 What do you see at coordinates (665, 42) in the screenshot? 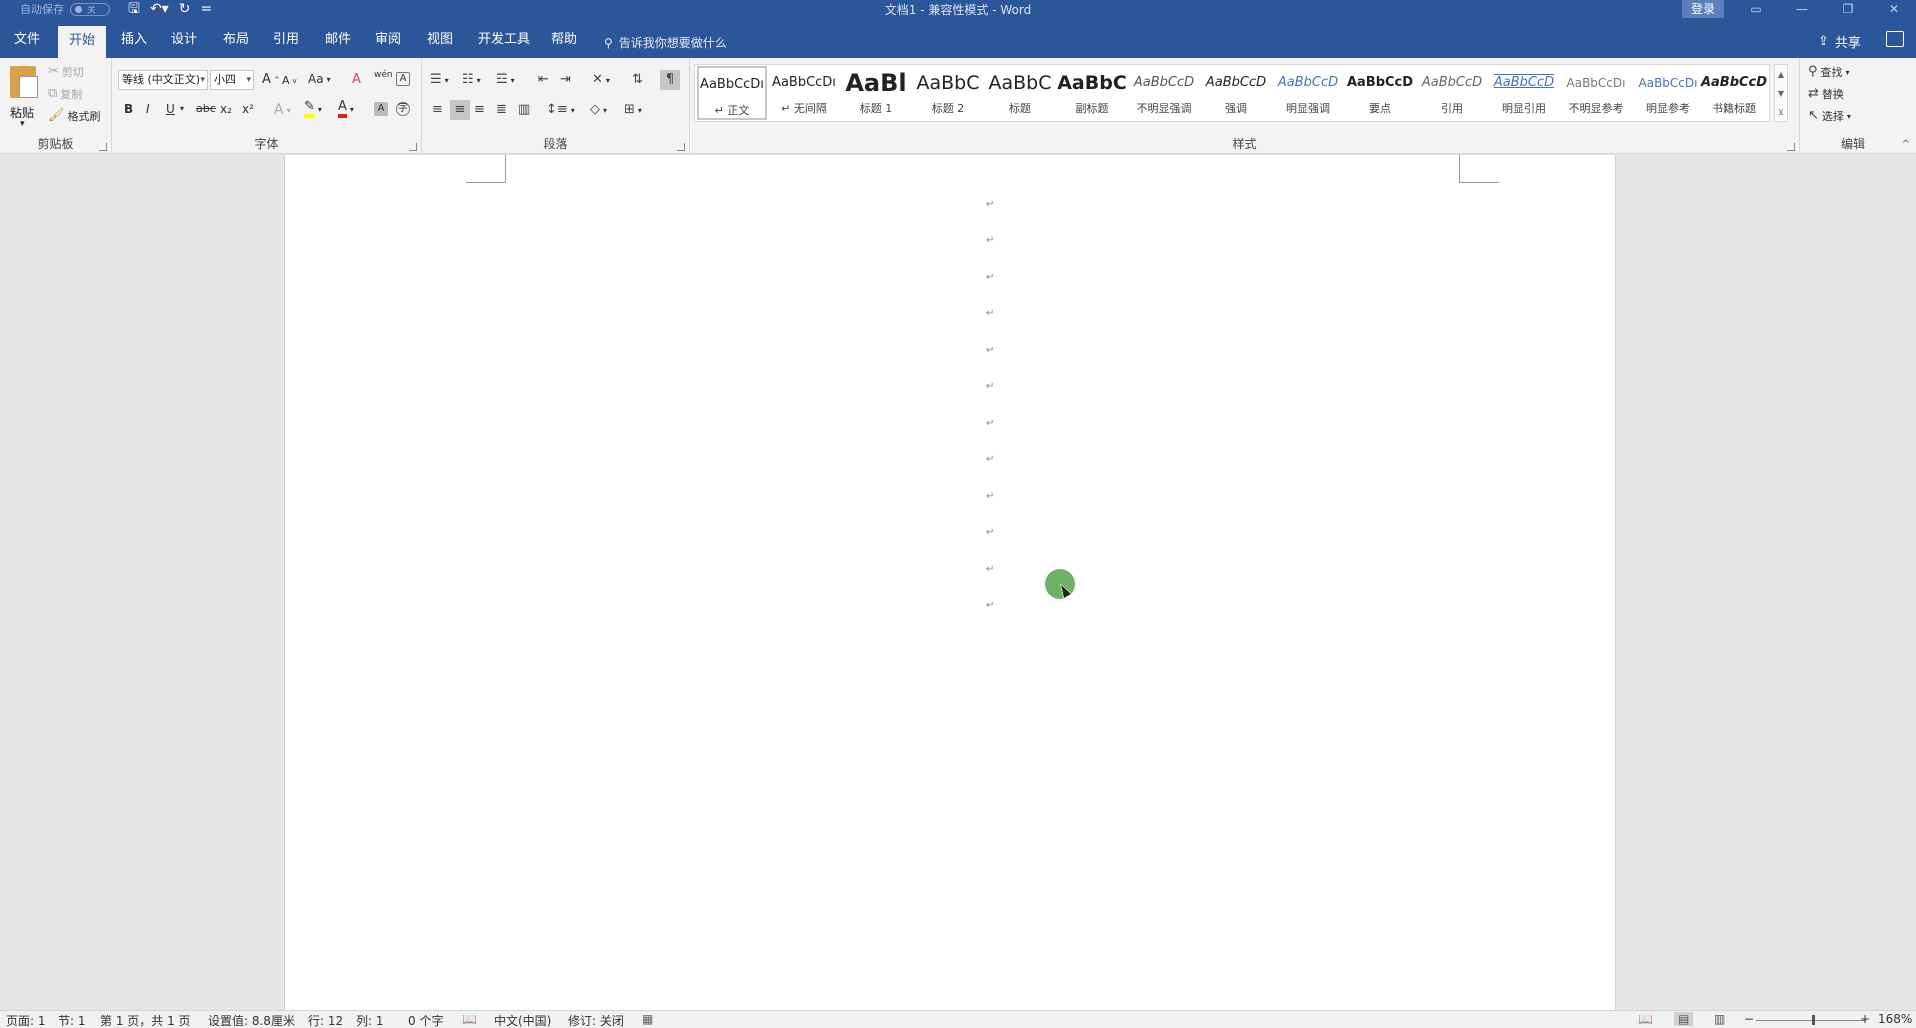
I see `tell-me-search: ⚲ 告诉我你想要做什么` at bounding box center [665, 42].